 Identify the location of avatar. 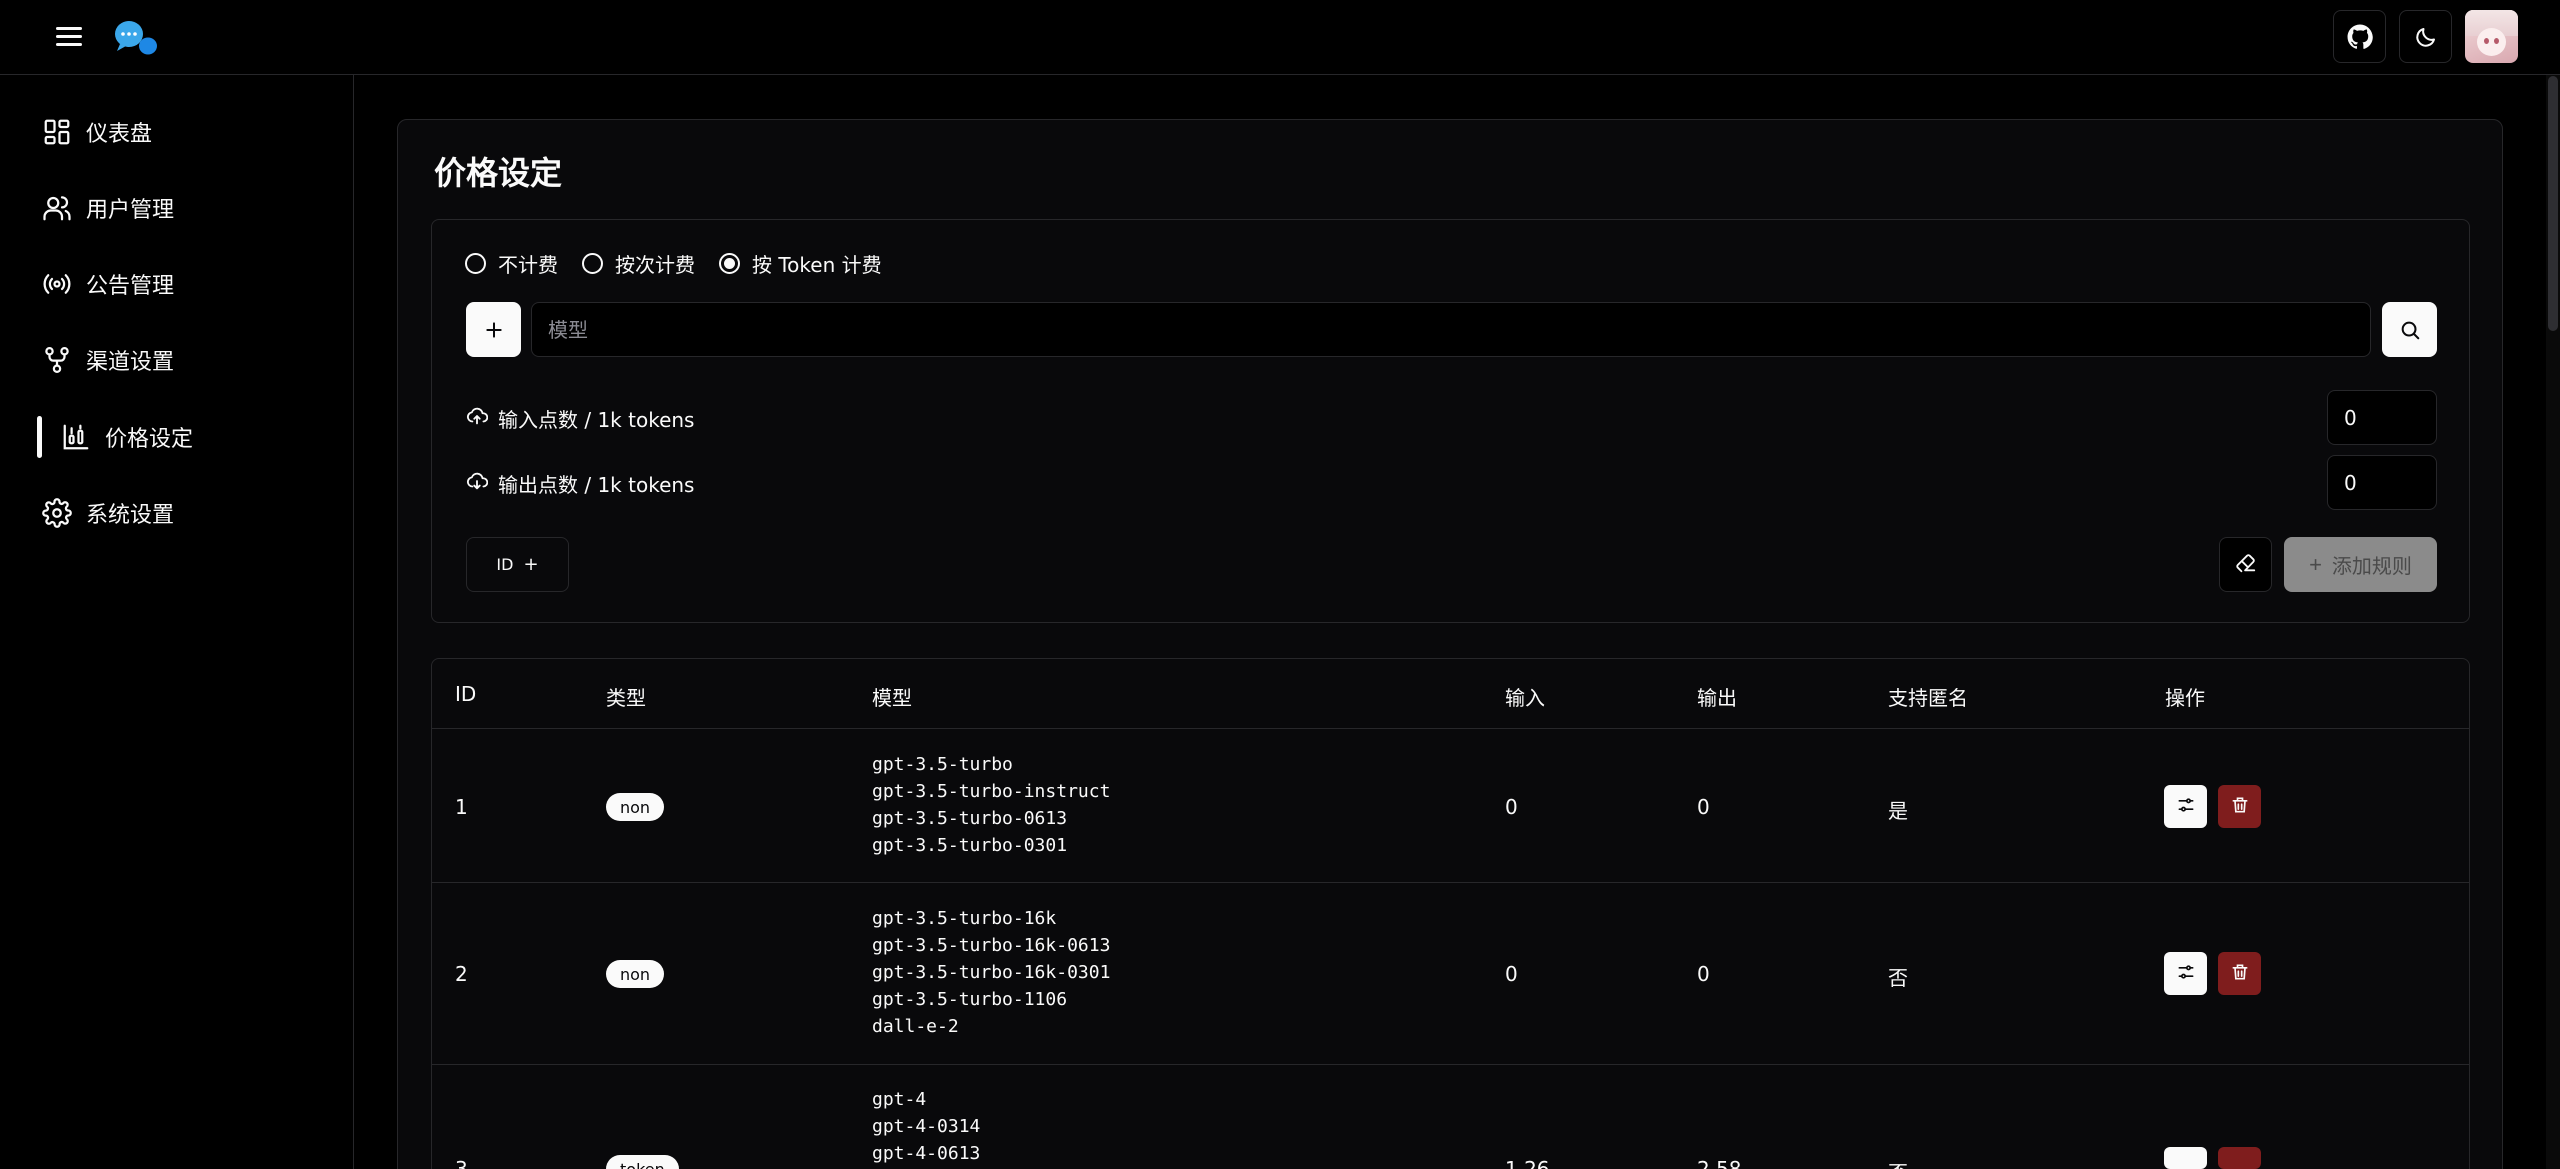
(2491, 36).